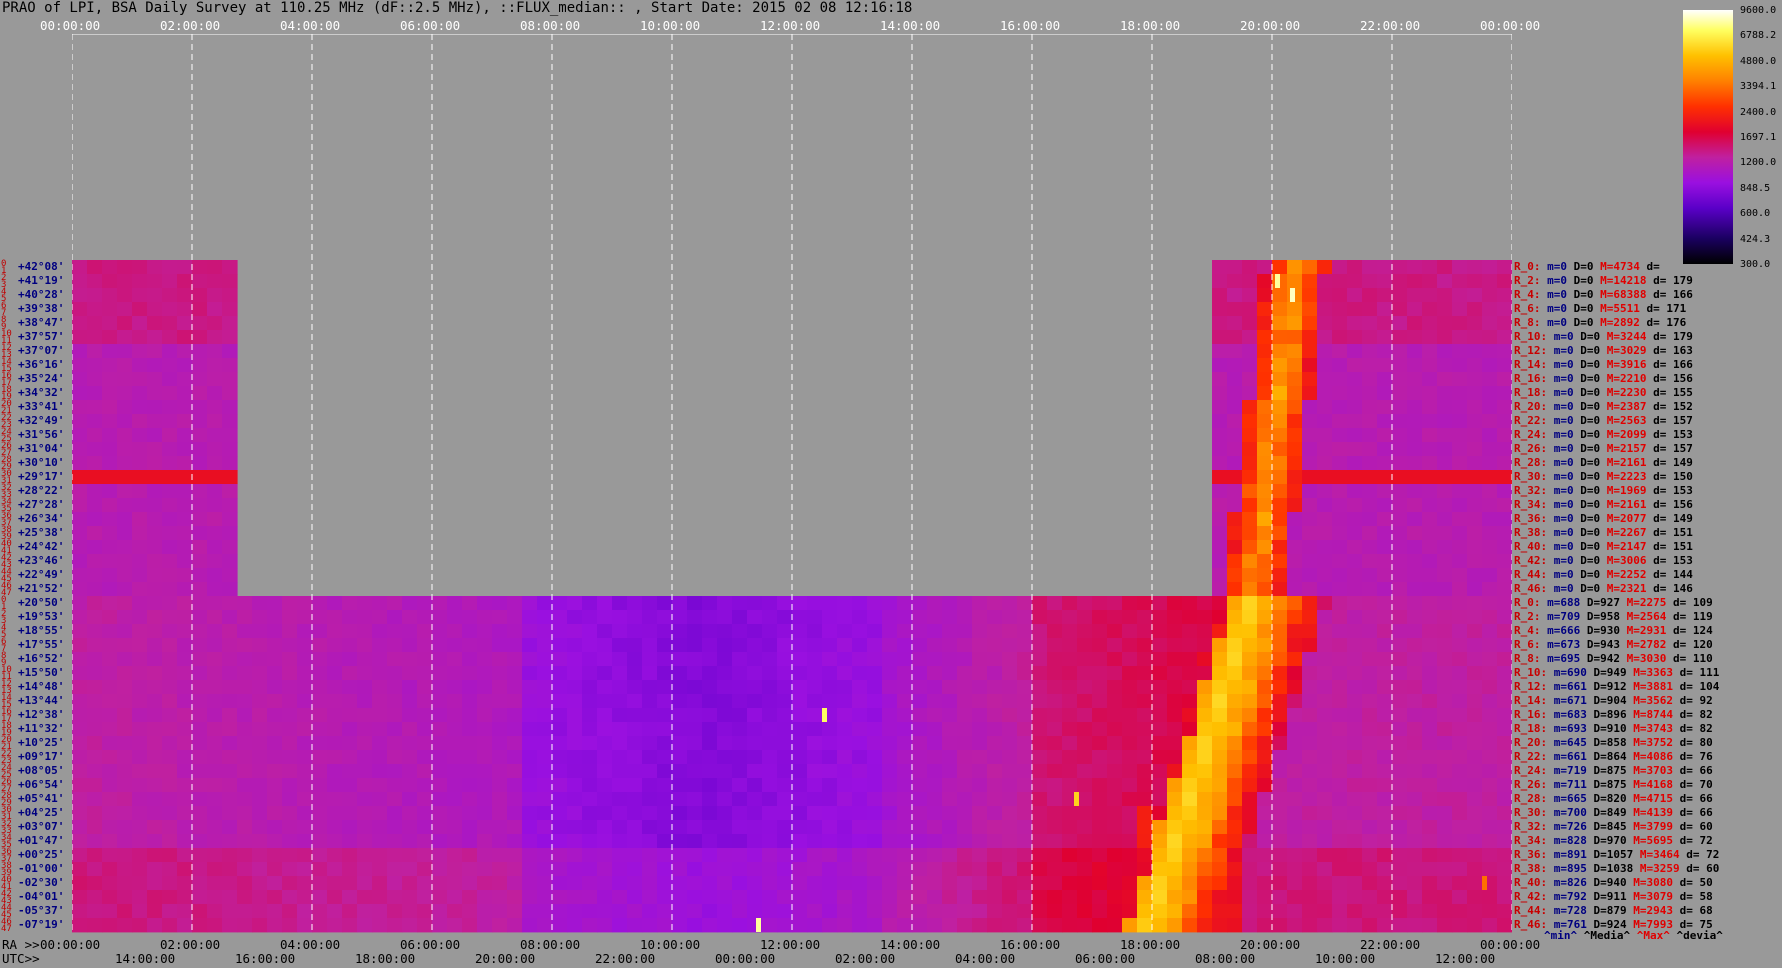 The height and width of the screenshot is (968, 1782). Describe the element at coordinates (865, 958) in the screenshot. I see `utc-tick-label: 02:00:00` at that location.